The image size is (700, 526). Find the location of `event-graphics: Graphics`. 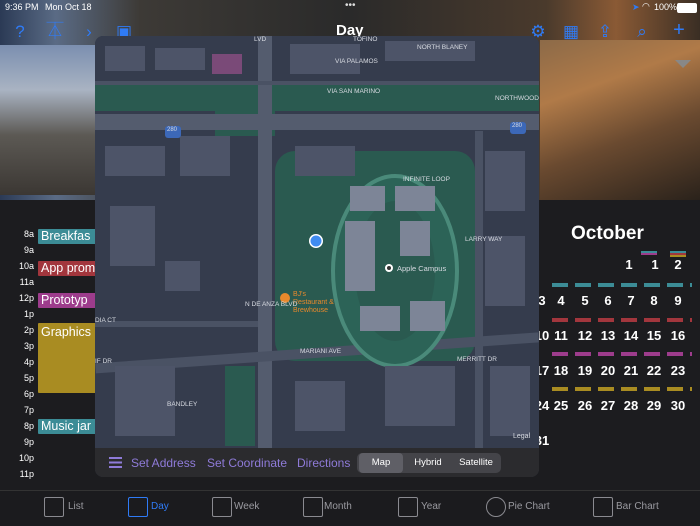

event-graphics: Graphics is located at coordinates (68, 358).